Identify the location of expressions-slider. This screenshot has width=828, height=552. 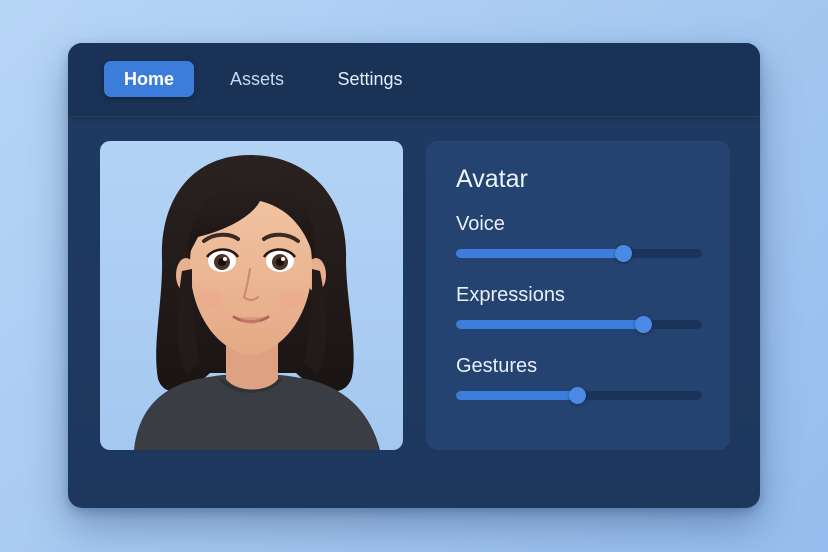
(579, 324).